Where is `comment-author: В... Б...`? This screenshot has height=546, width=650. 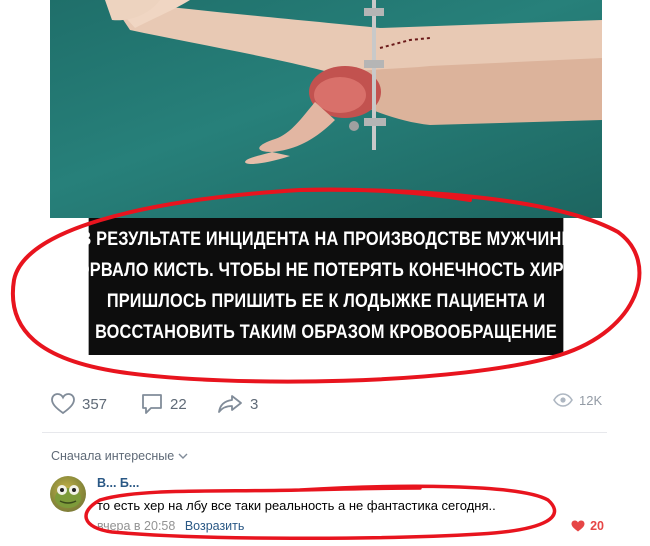 comment-author: В... Б... is located at coordinates (118, 483).